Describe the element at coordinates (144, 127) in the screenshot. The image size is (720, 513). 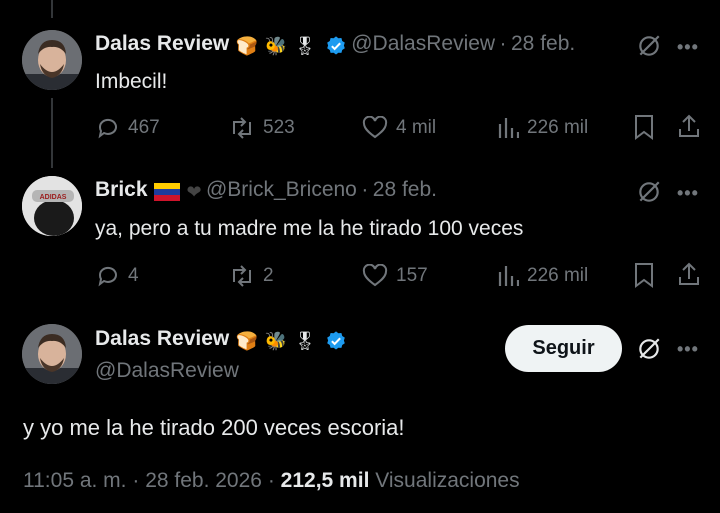
I see `reply-count: 467` at that location.